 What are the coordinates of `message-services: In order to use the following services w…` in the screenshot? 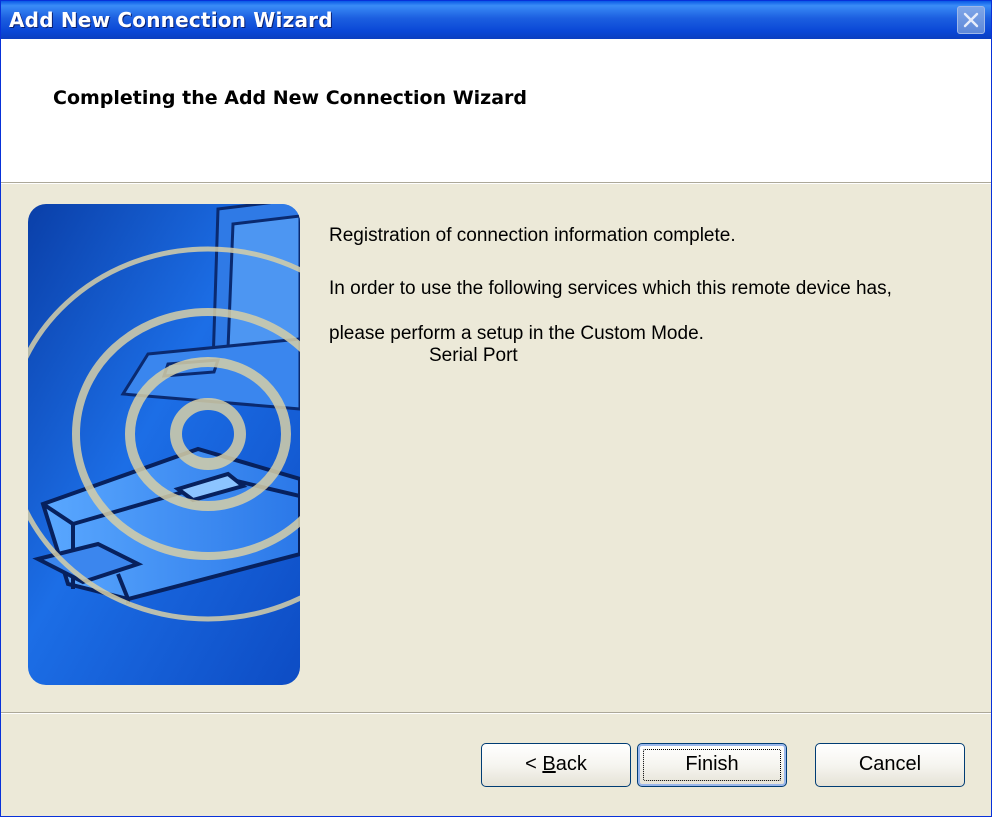 It's located at (610, 288).